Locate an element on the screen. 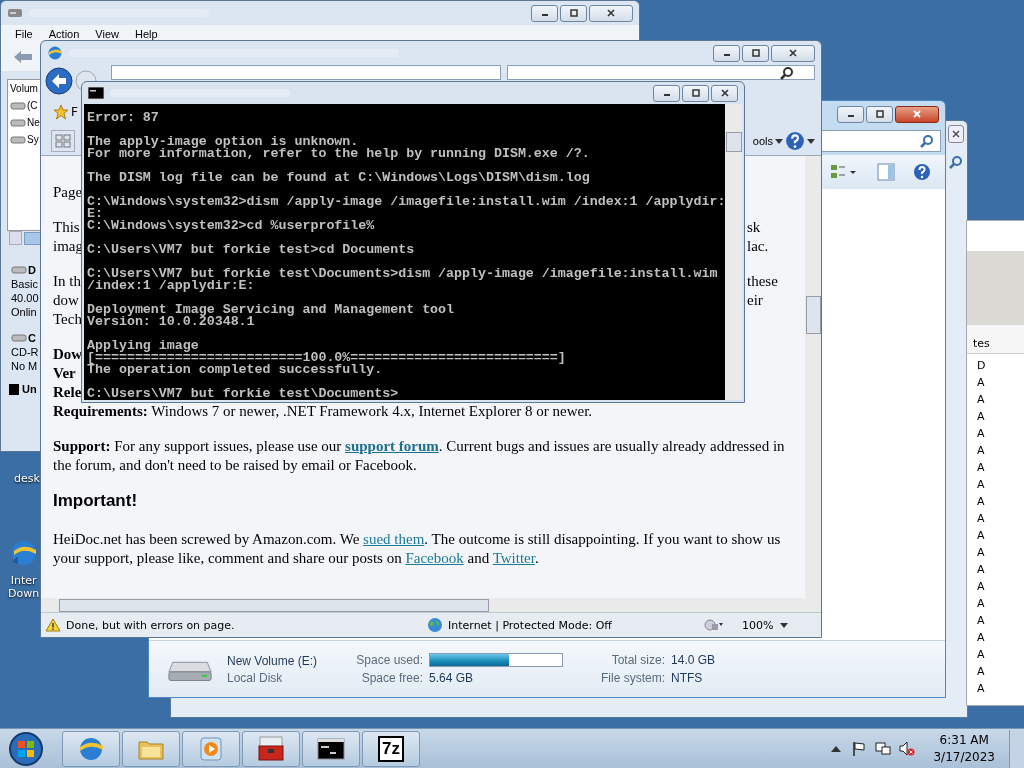 This screenshot has width=1024, height=768. text-fragment: eir is located at coordinates (755, 300).